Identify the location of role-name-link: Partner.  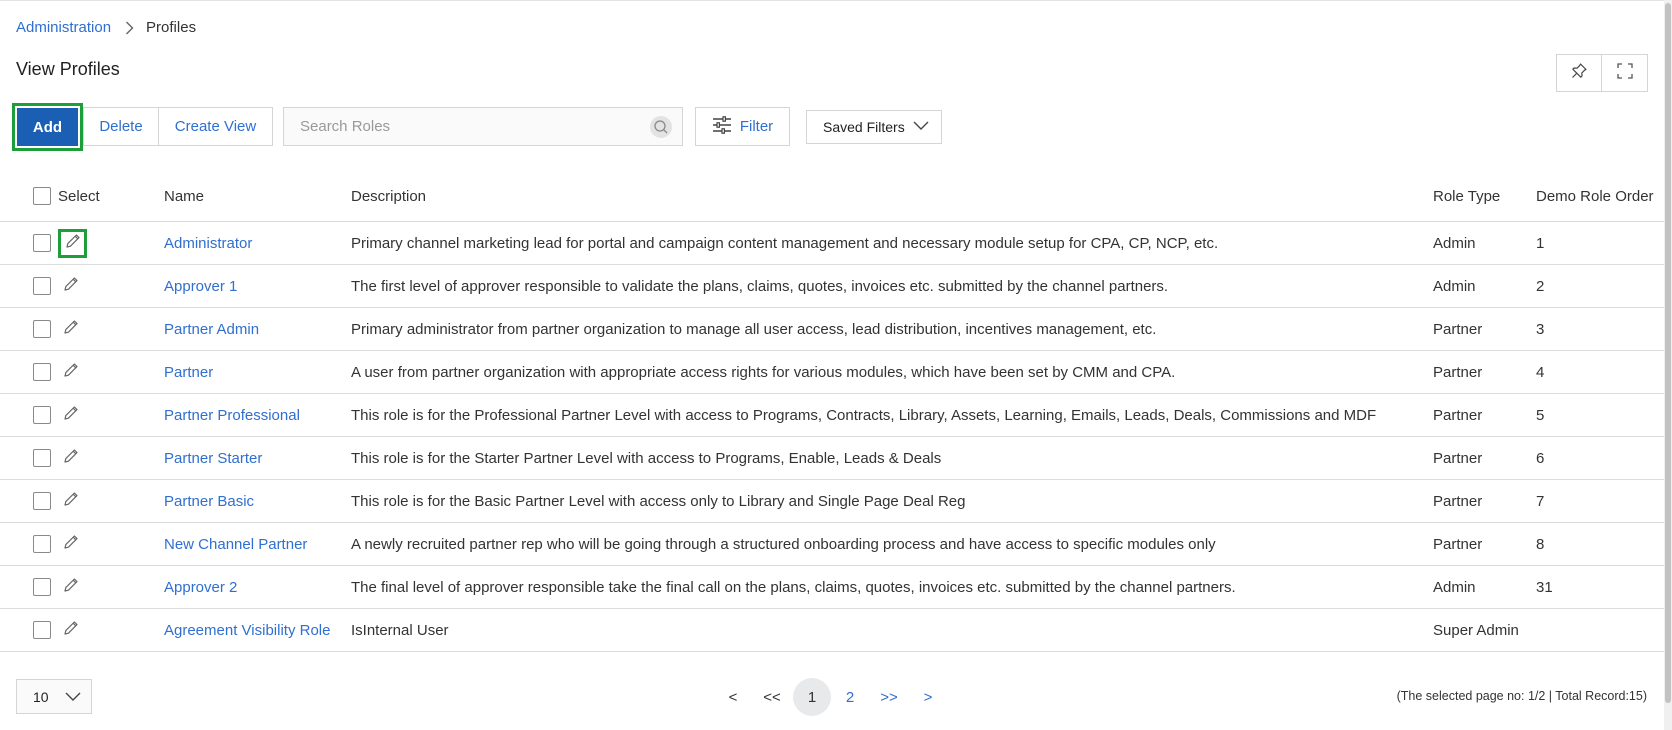
(188, 372).